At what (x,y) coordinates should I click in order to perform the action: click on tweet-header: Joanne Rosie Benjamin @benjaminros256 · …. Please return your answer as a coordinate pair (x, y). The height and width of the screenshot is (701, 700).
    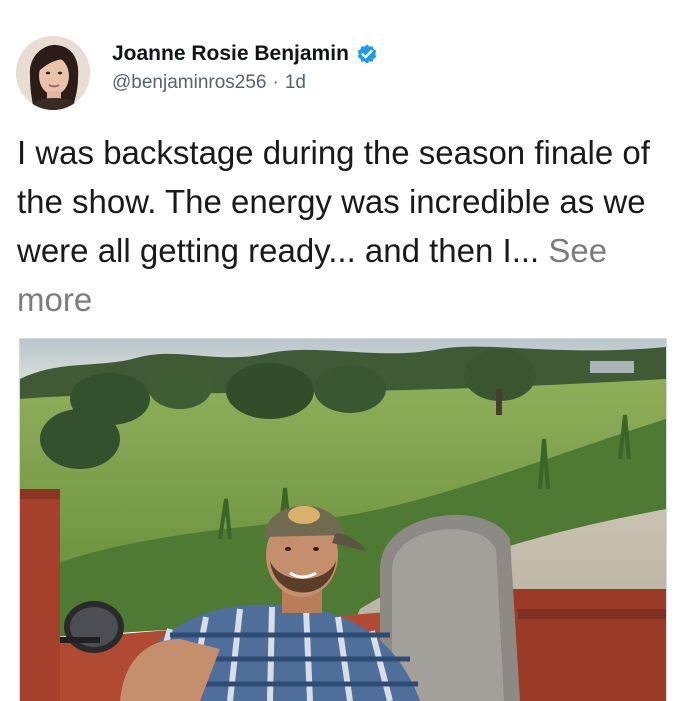
    Looking at the image, I should click on (350, 76).